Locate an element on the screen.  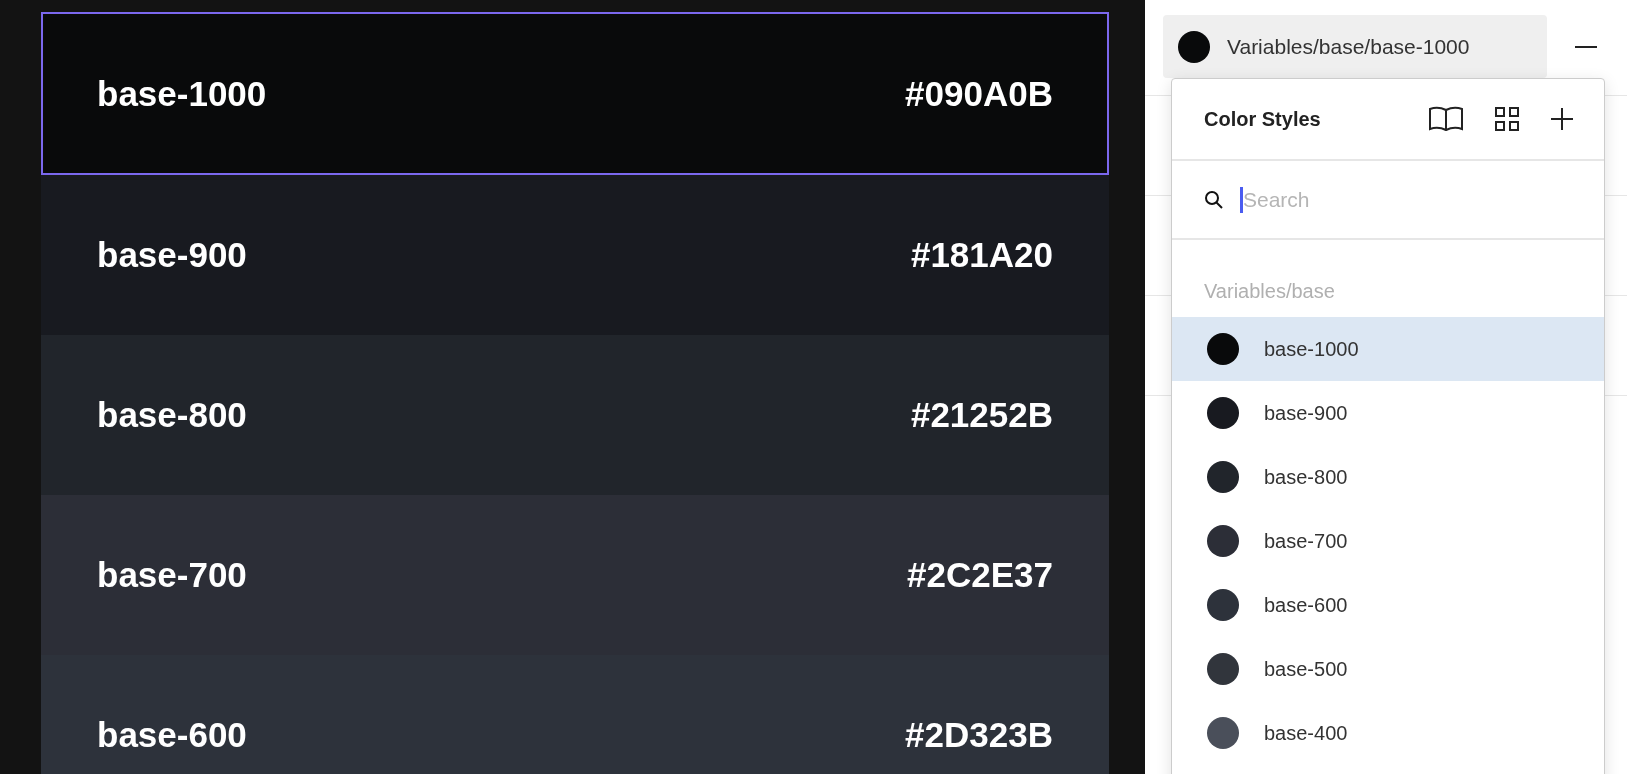
color-style-item: base-500 is located at coordinates (1388, 669).